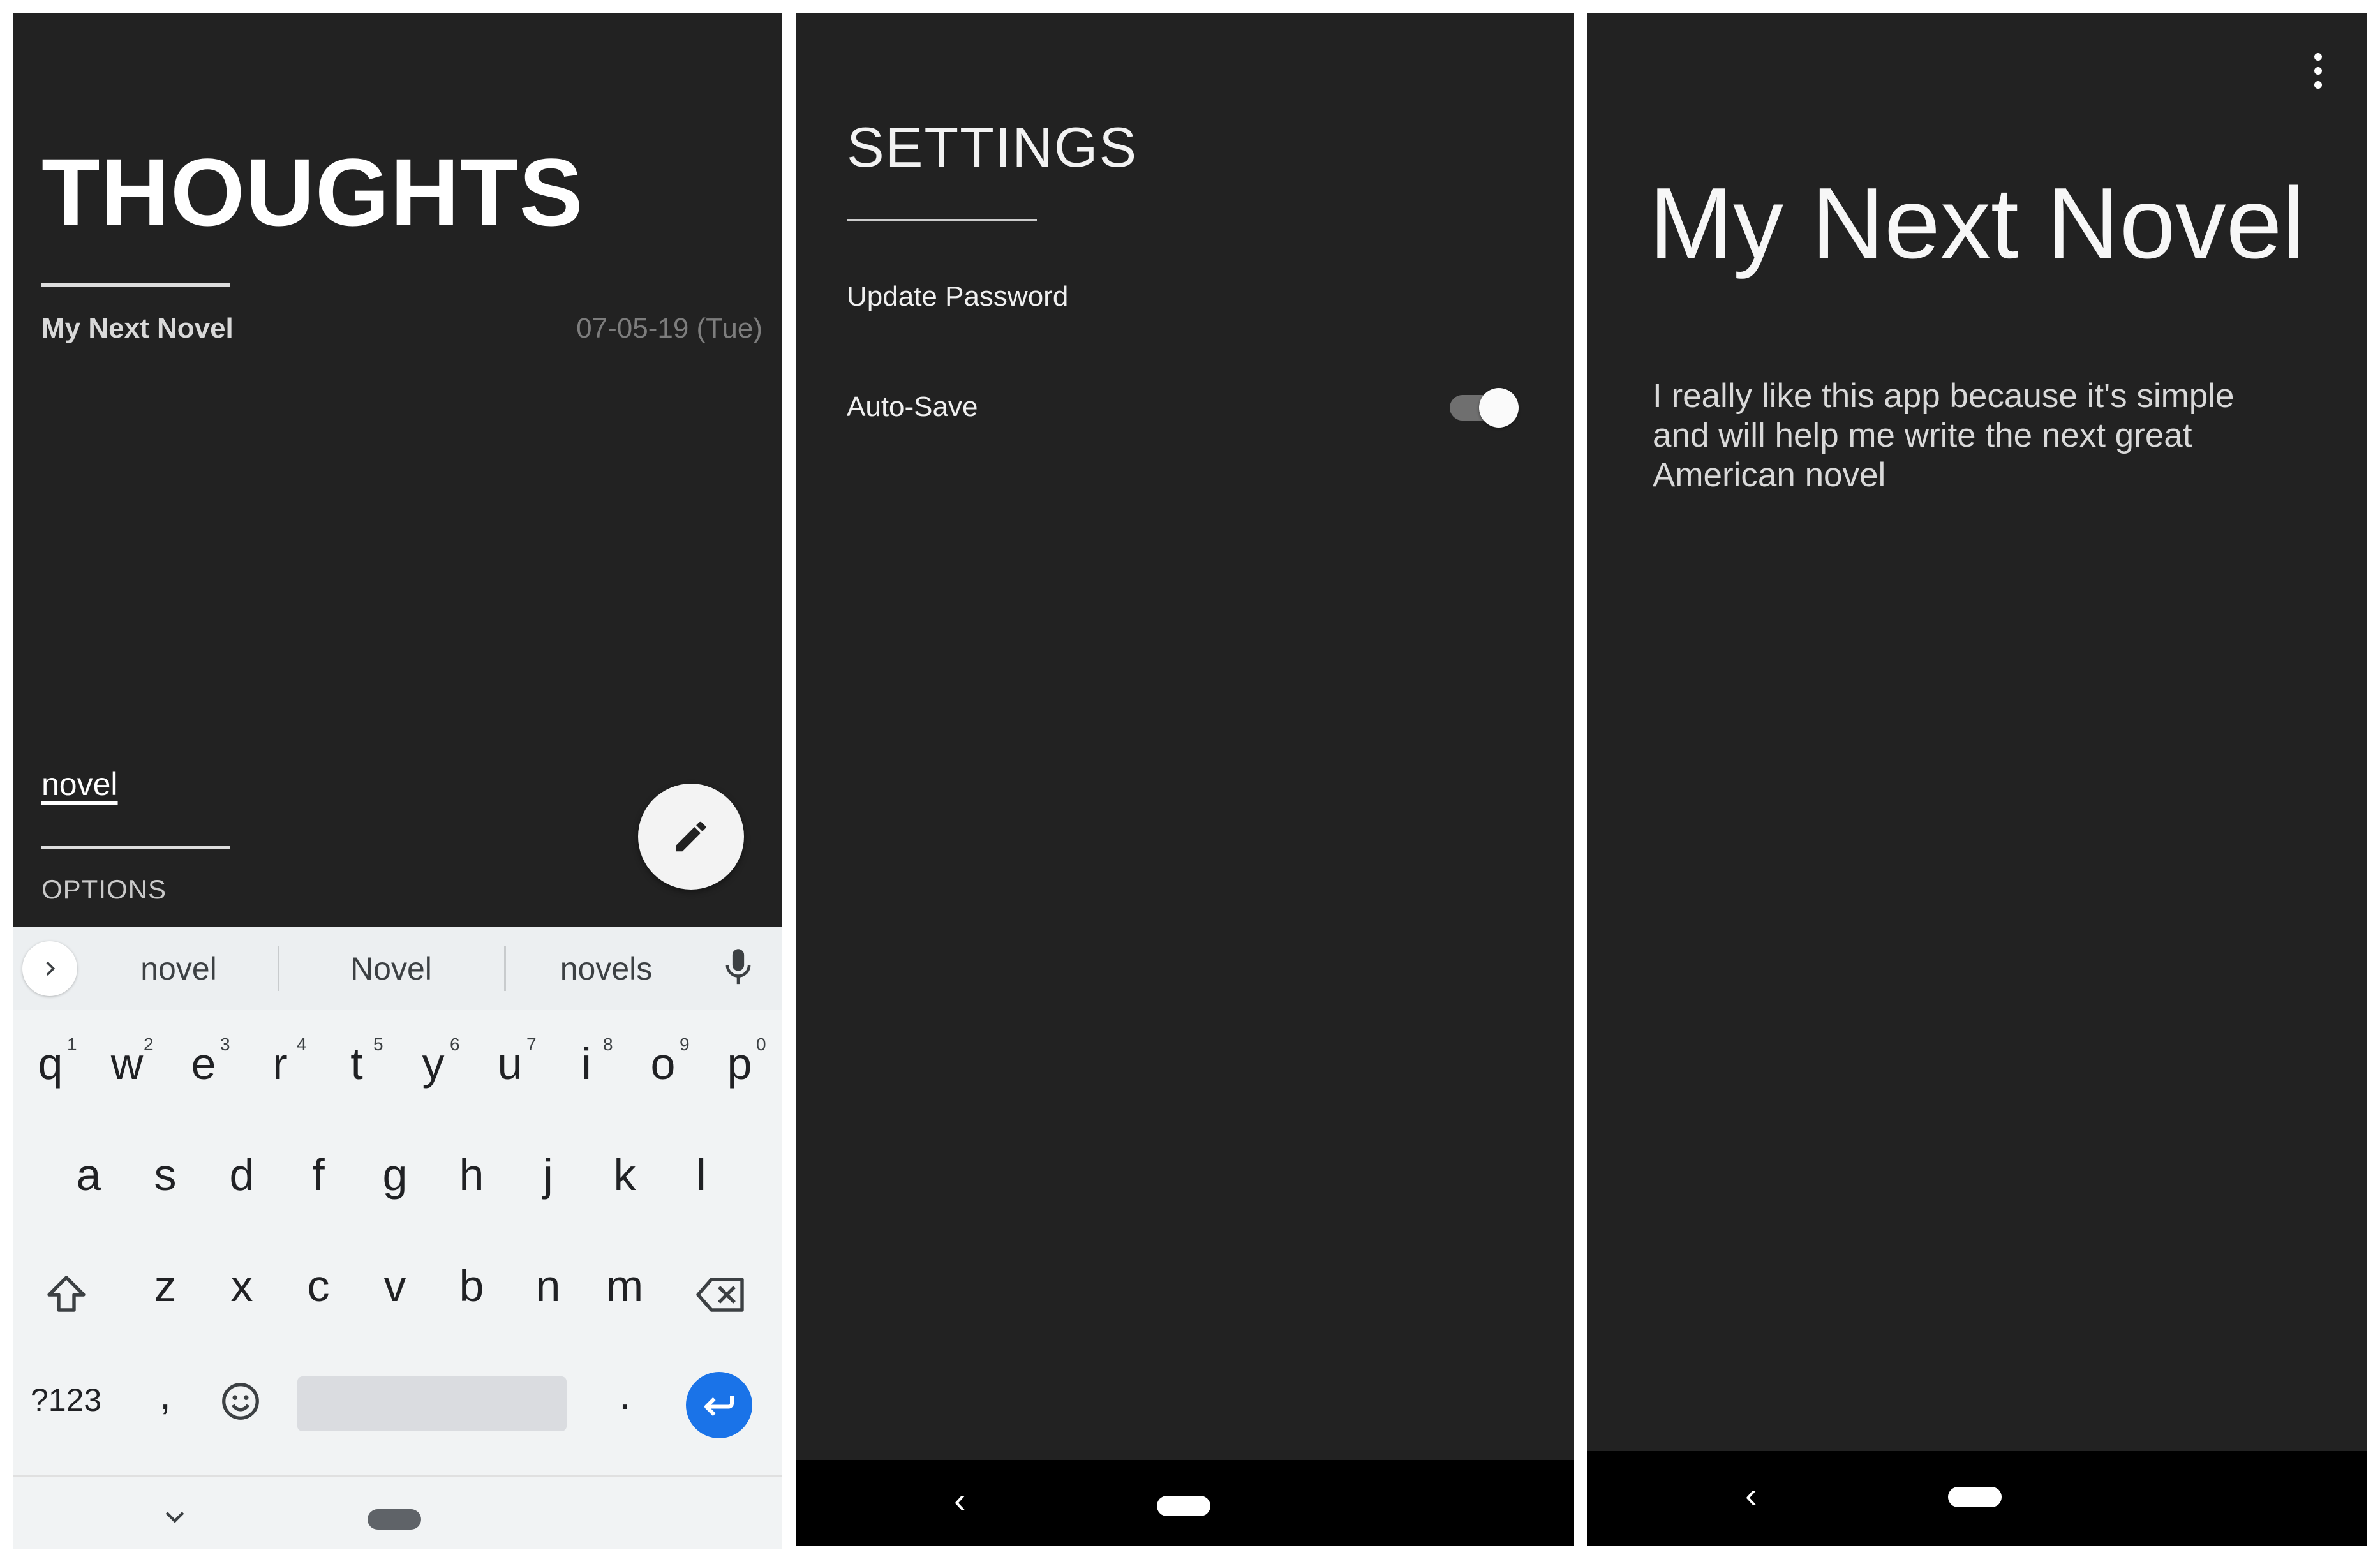 The height and width of the screenshot is (1557, 2380). Describe the element at coordinates (318, 1174) in the screenshot. I see `key-f: f` at that location.